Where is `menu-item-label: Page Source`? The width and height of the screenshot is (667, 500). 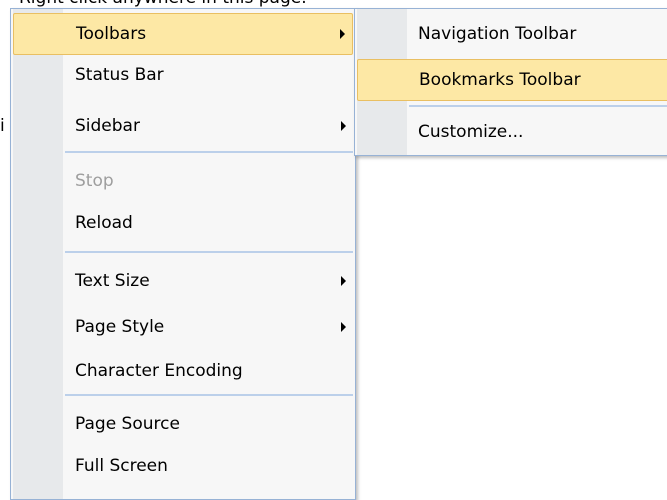
menu-item-label: Page Source is located at coordinates (127, 424).